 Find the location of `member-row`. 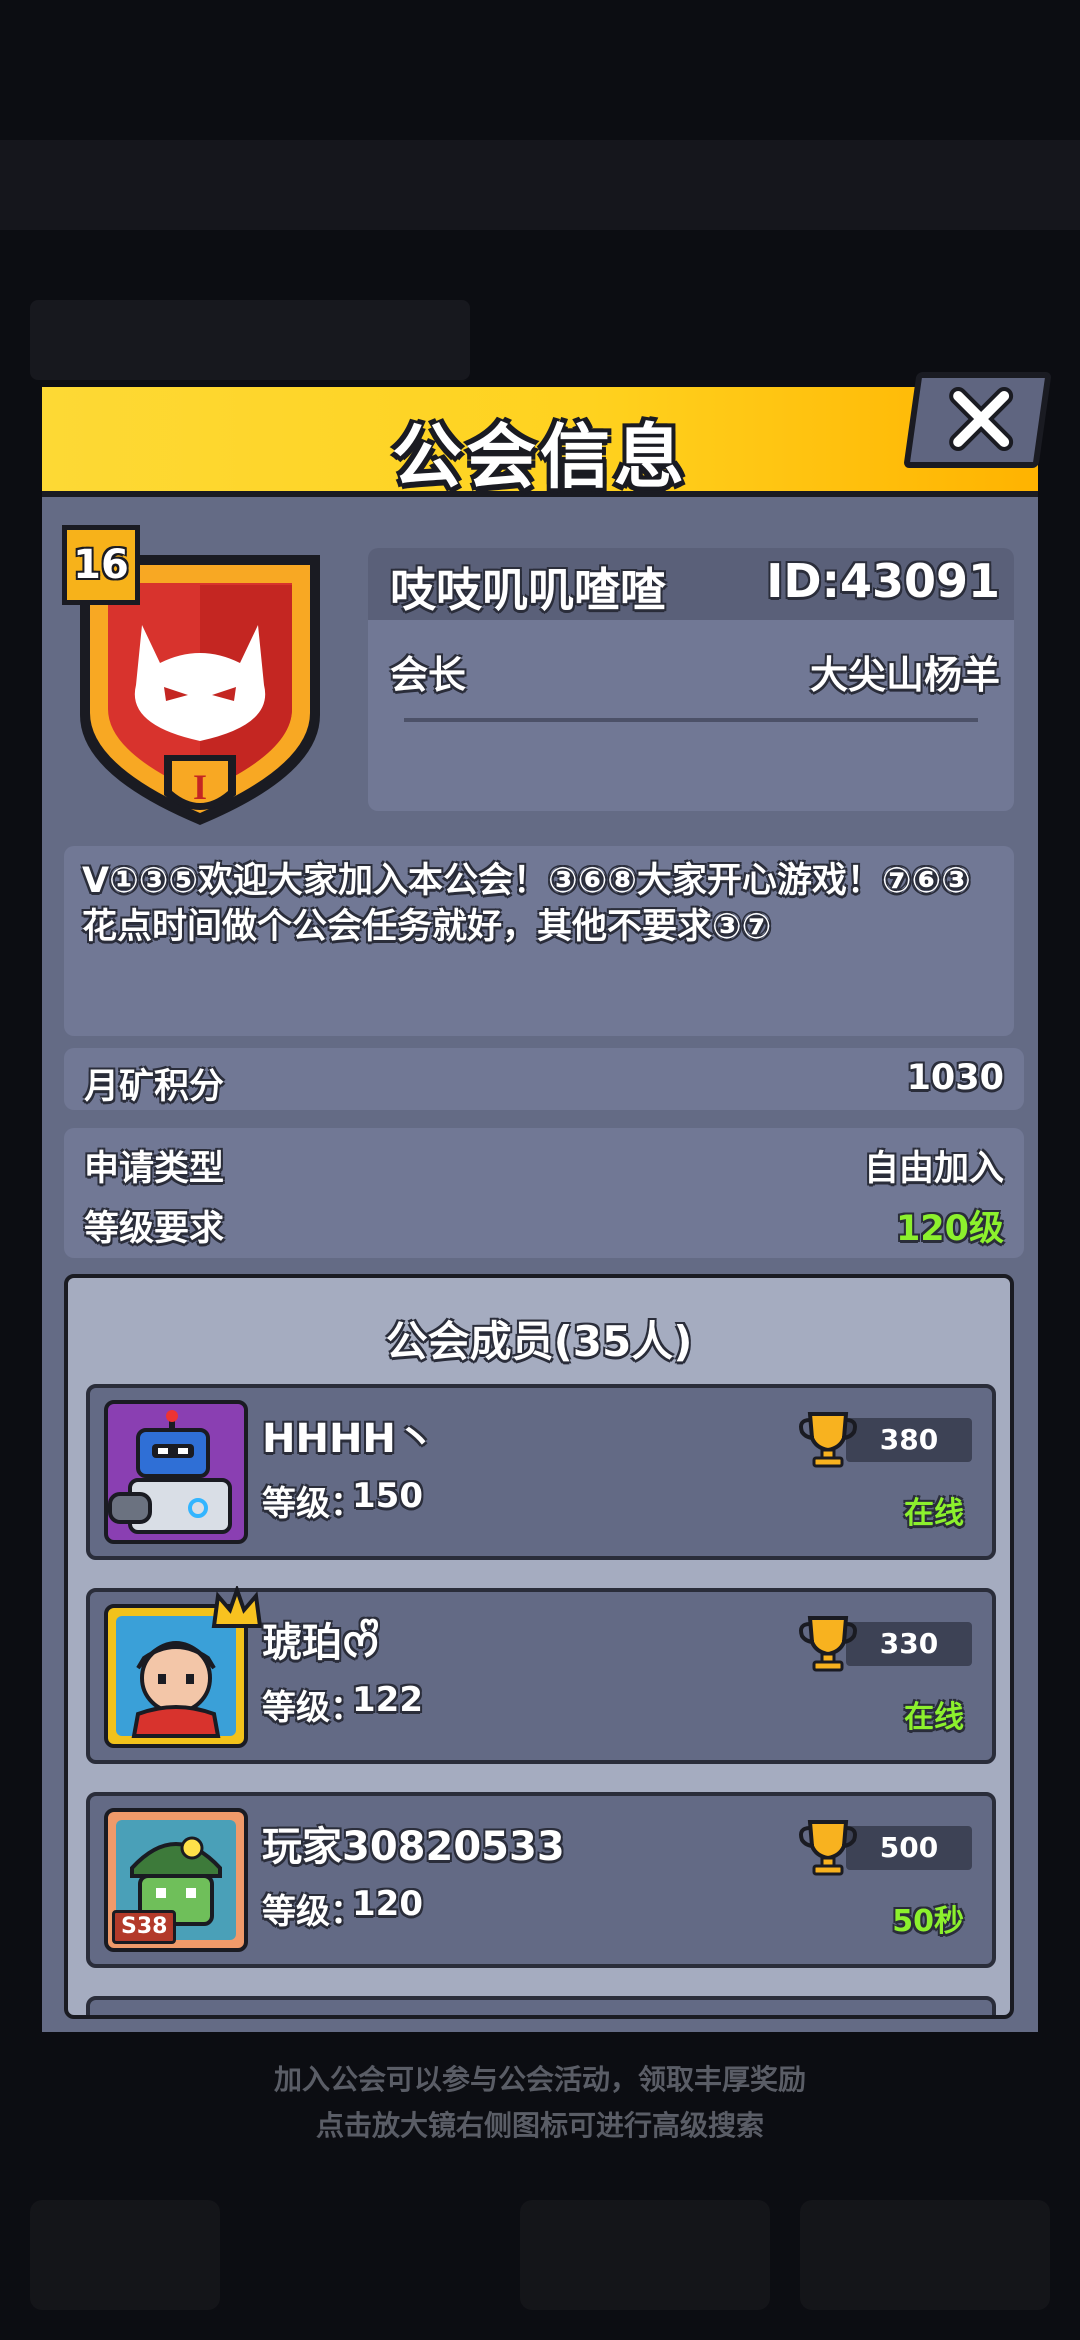

member-row is located at coordinates (541, 2005).